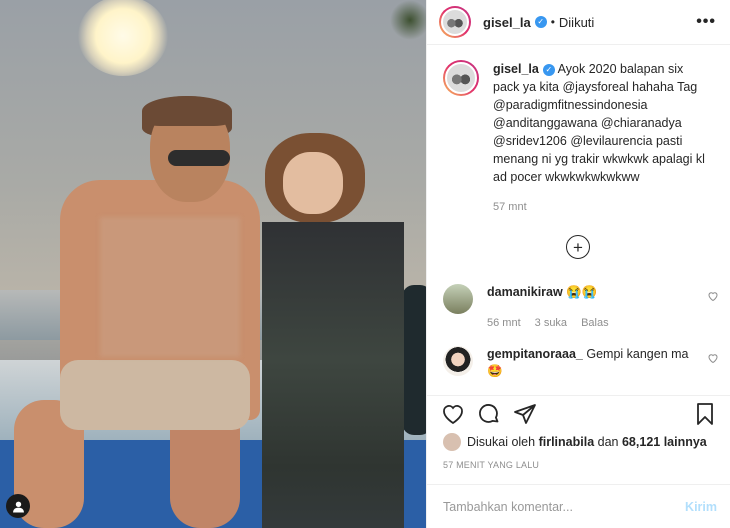 This screenshot has width=730, height=528. What do you see at coordinates (333, 375) in the screenshot?
I see `censor-blur-right` at bounding box center [333, 375].